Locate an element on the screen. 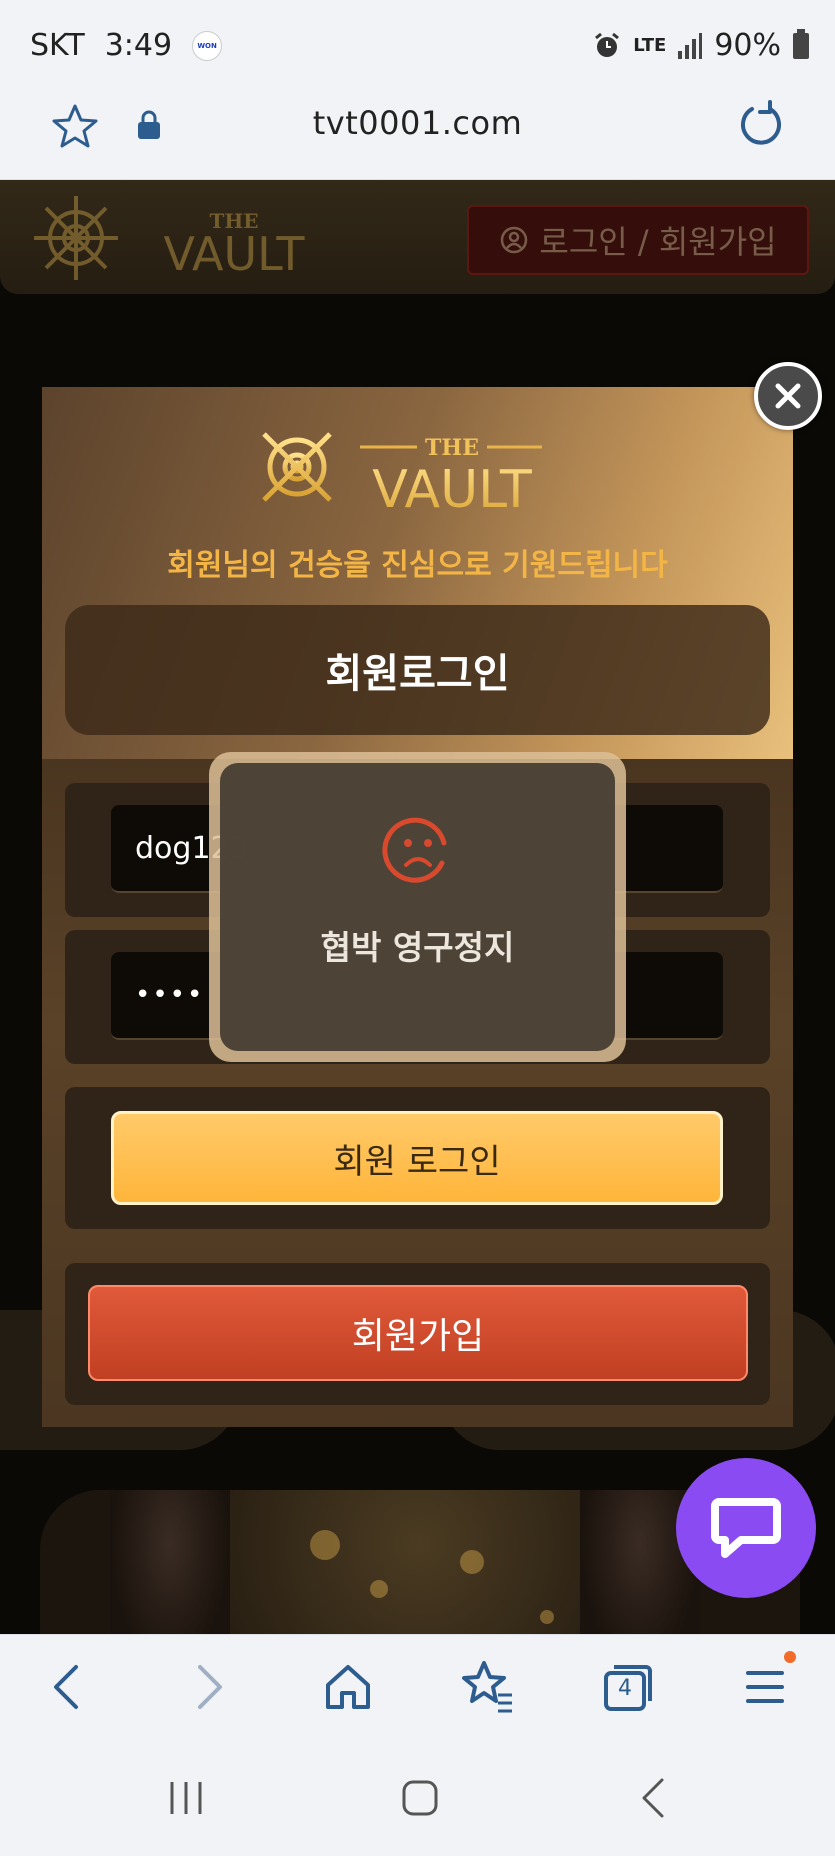  status-left: SKT 3:49 WON is located at coordinates (126, 45).